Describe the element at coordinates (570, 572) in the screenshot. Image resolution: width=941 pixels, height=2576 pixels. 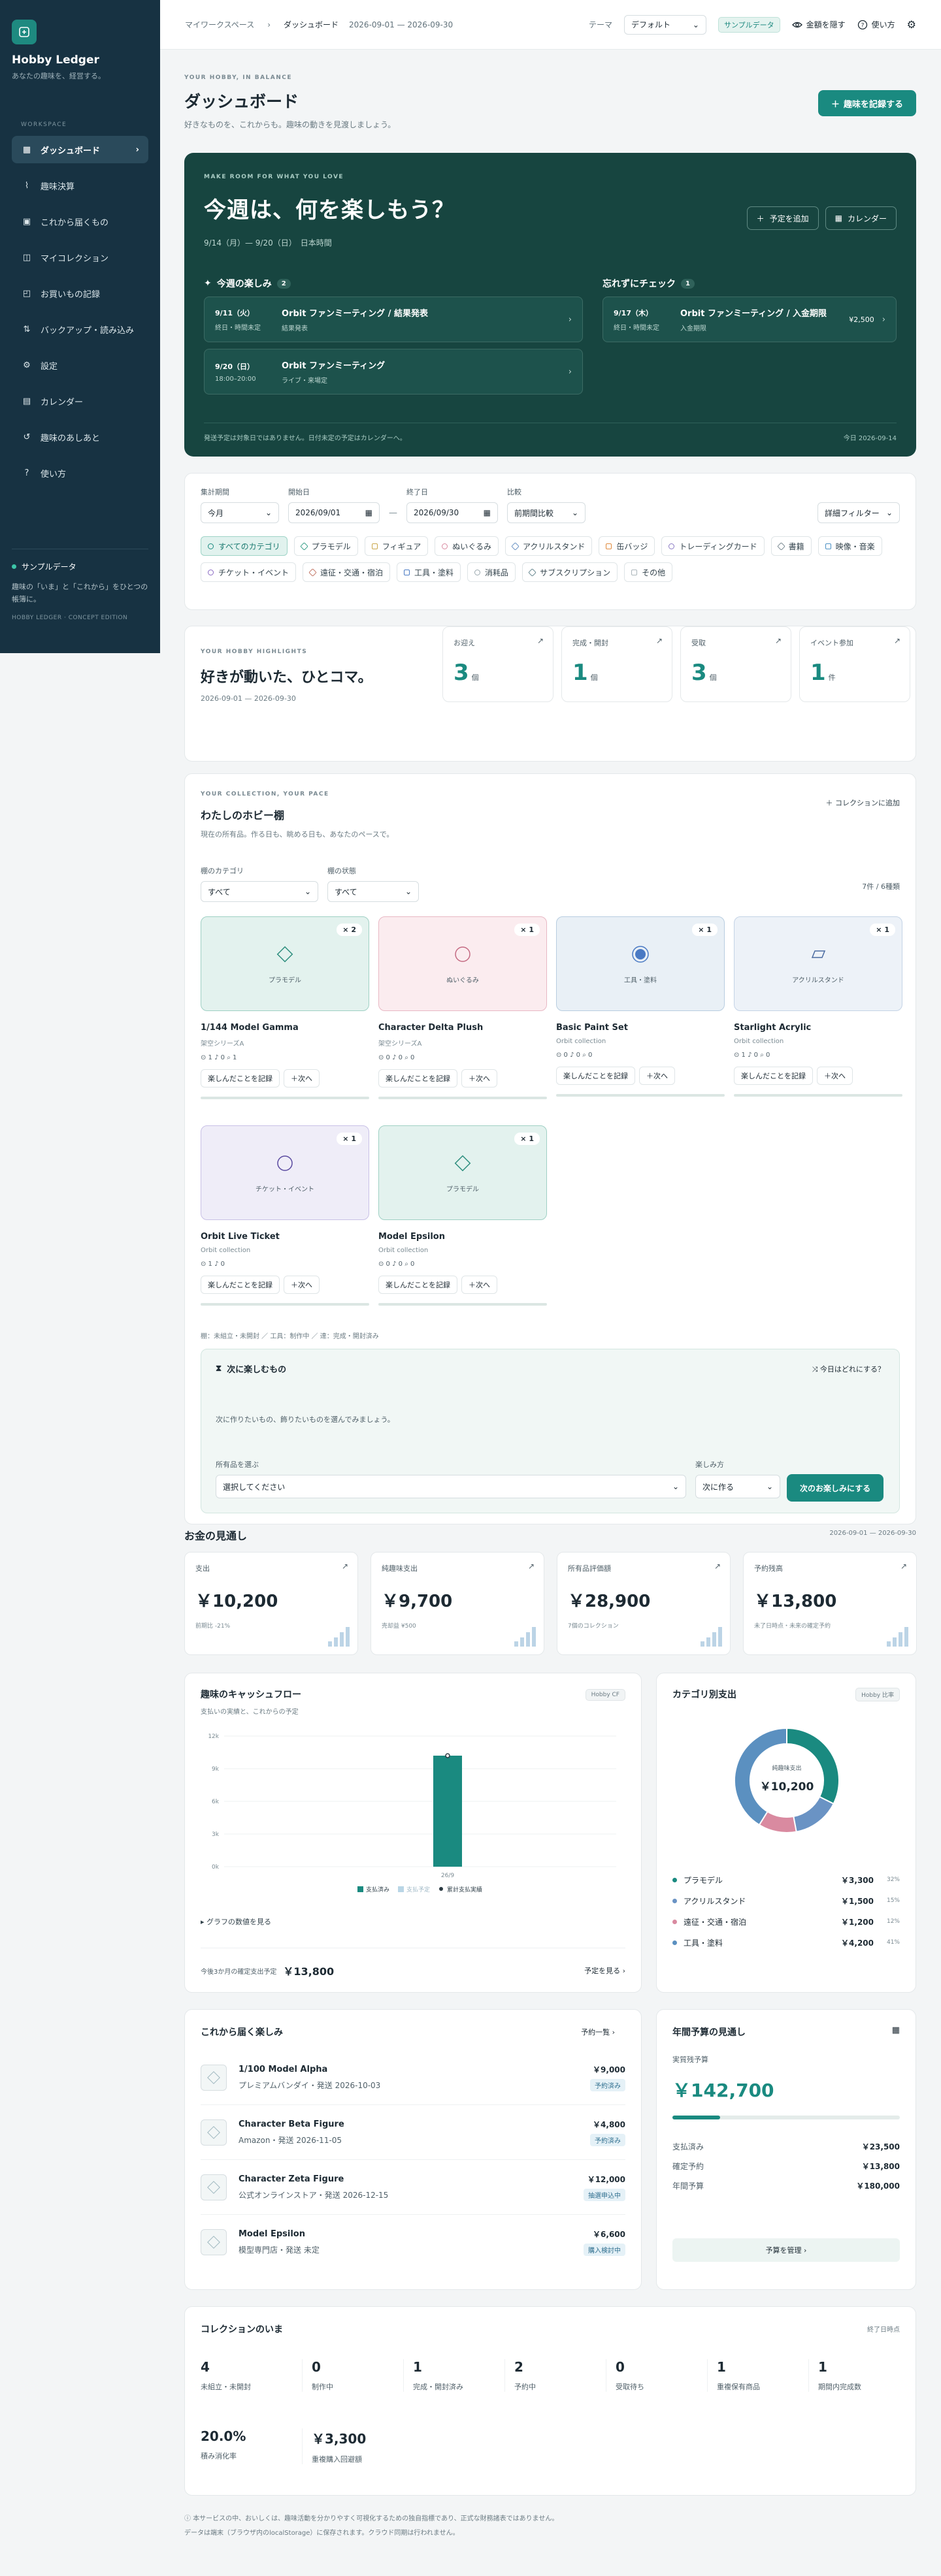
I see `category-chip: サブスクリプション` at that location.